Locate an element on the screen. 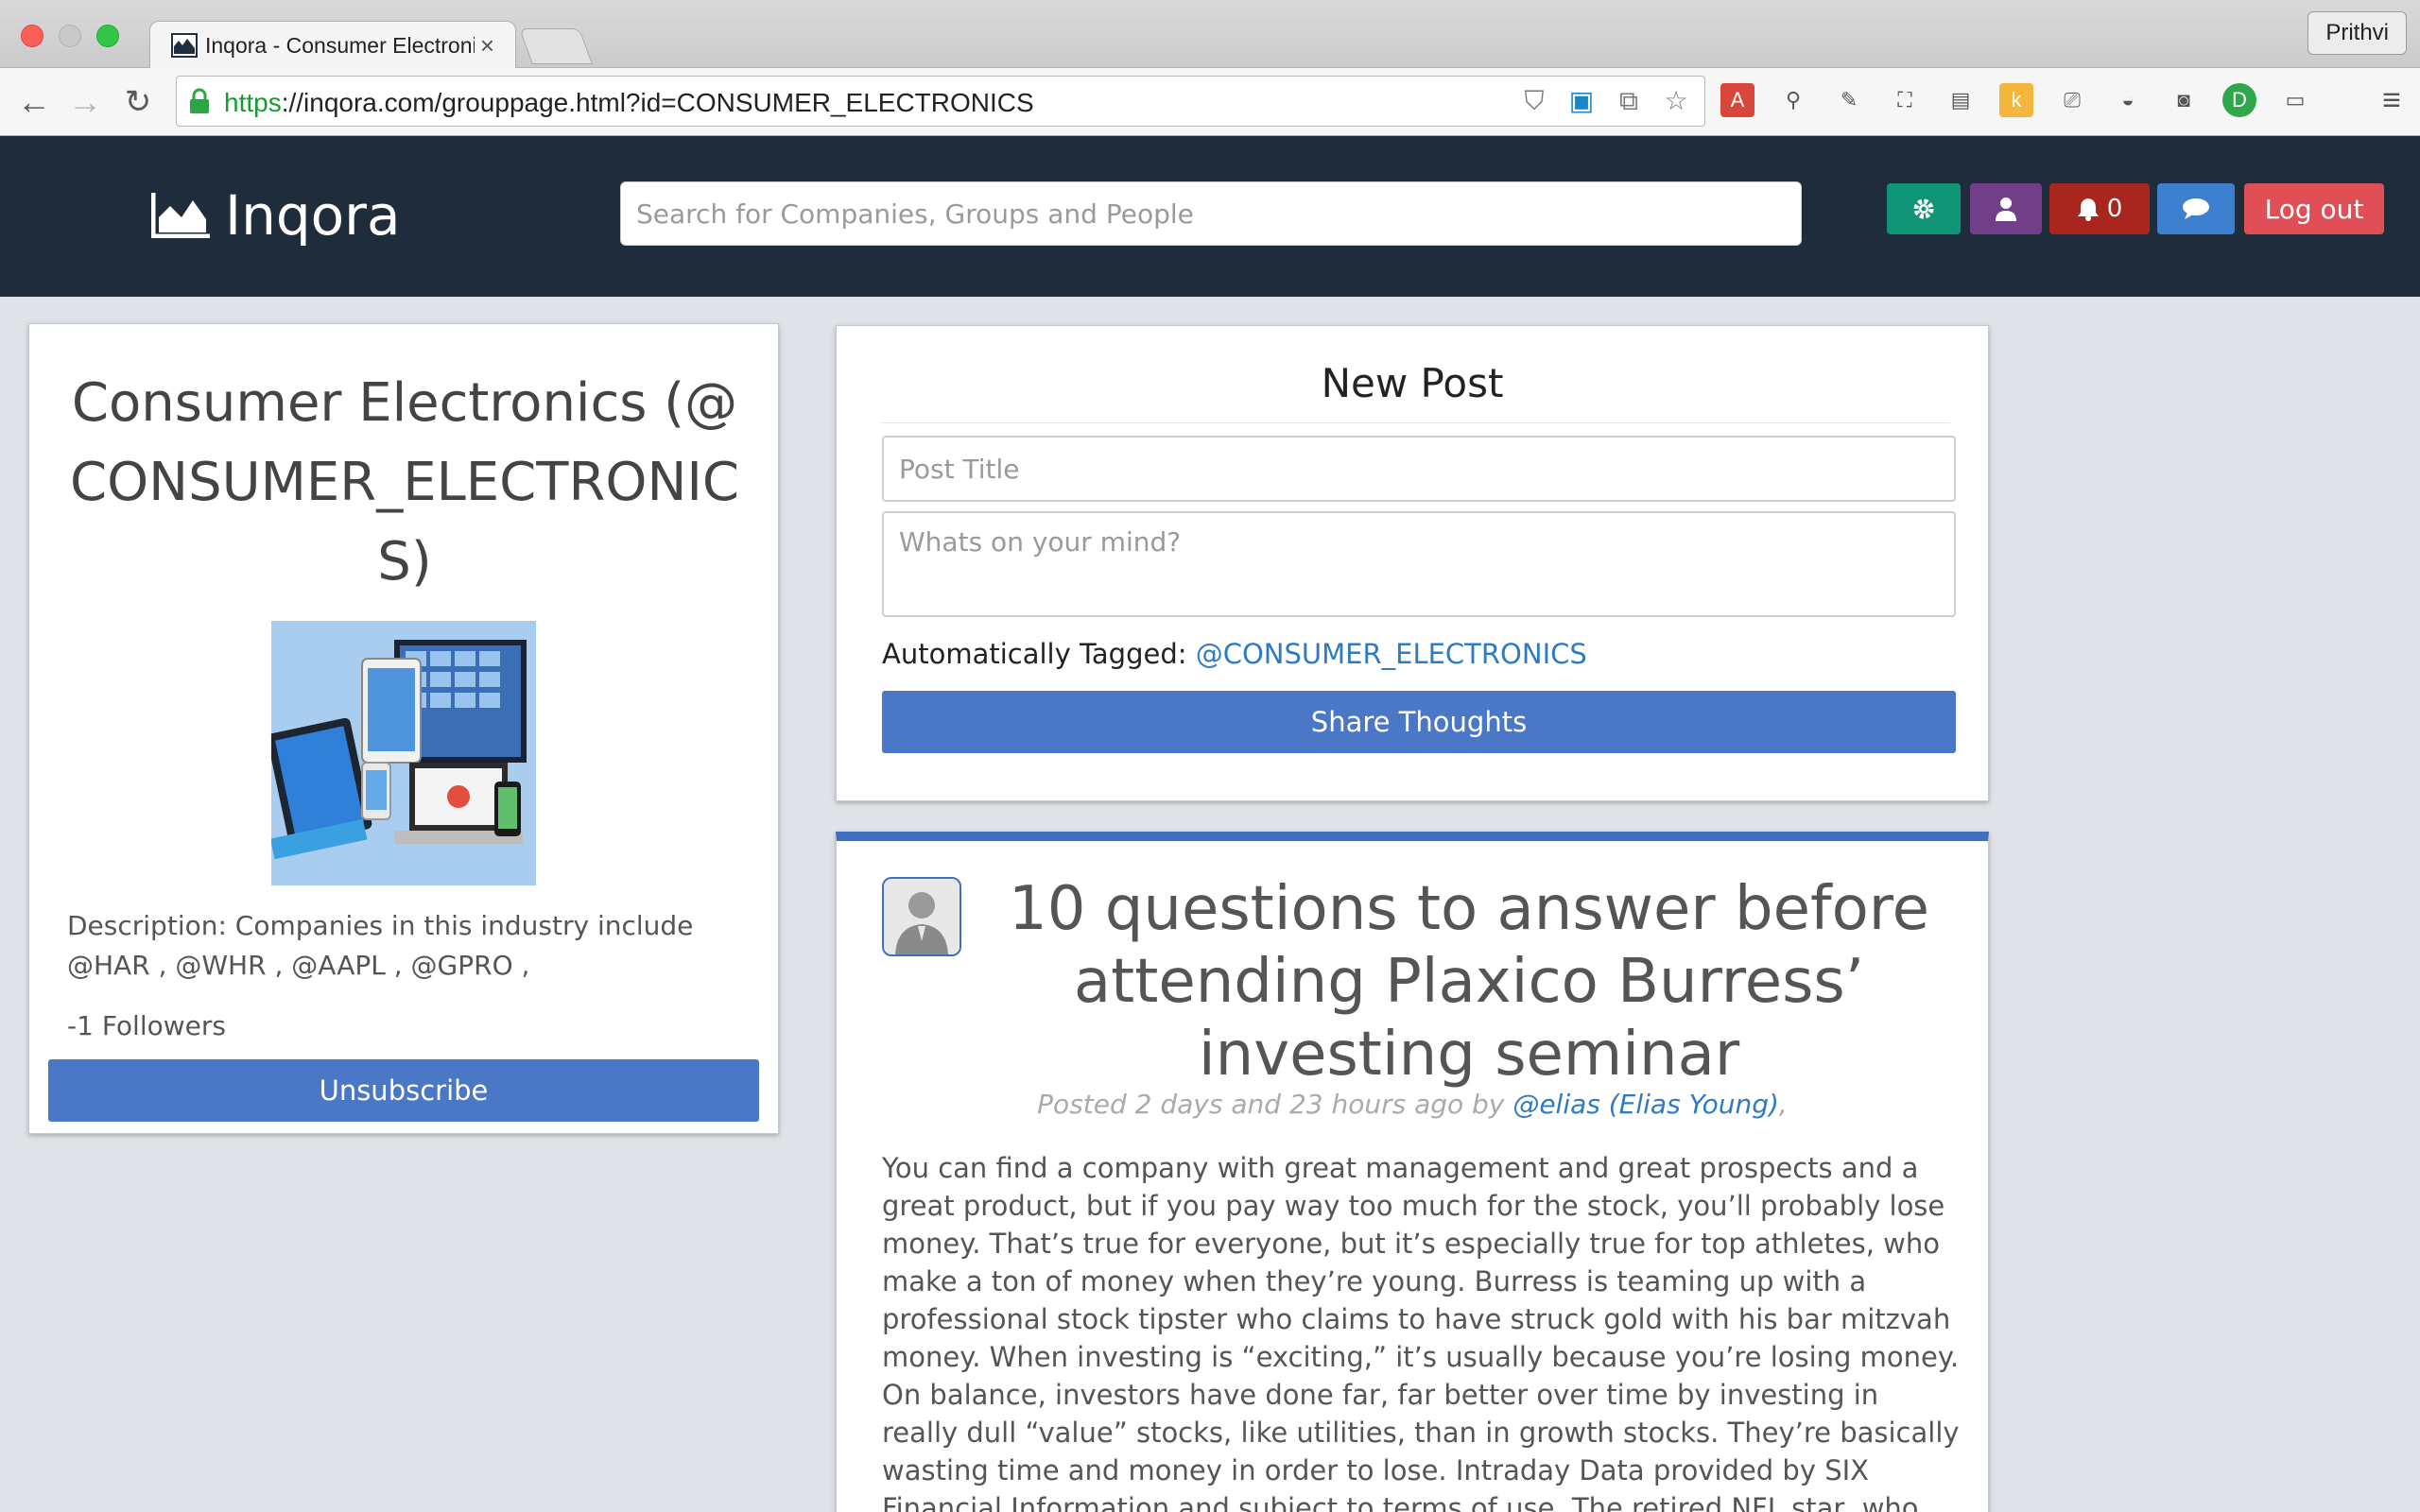 The image size is (2420, 1512). avatar is located at coordinates (921, 916).